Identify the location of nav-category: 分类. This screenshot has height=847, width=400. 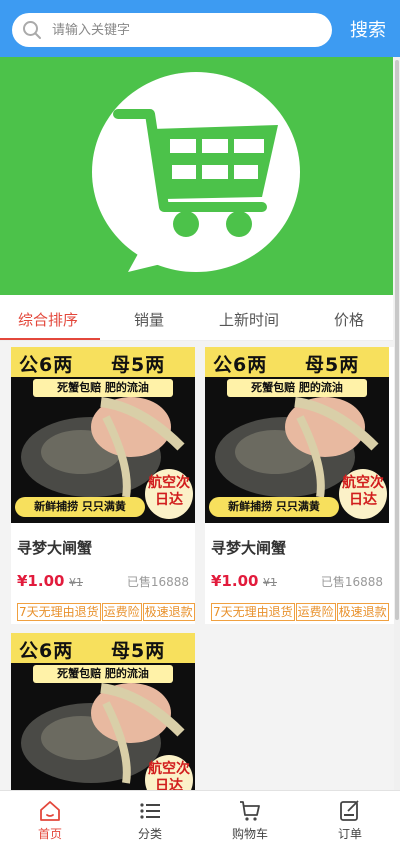
(150, 819).